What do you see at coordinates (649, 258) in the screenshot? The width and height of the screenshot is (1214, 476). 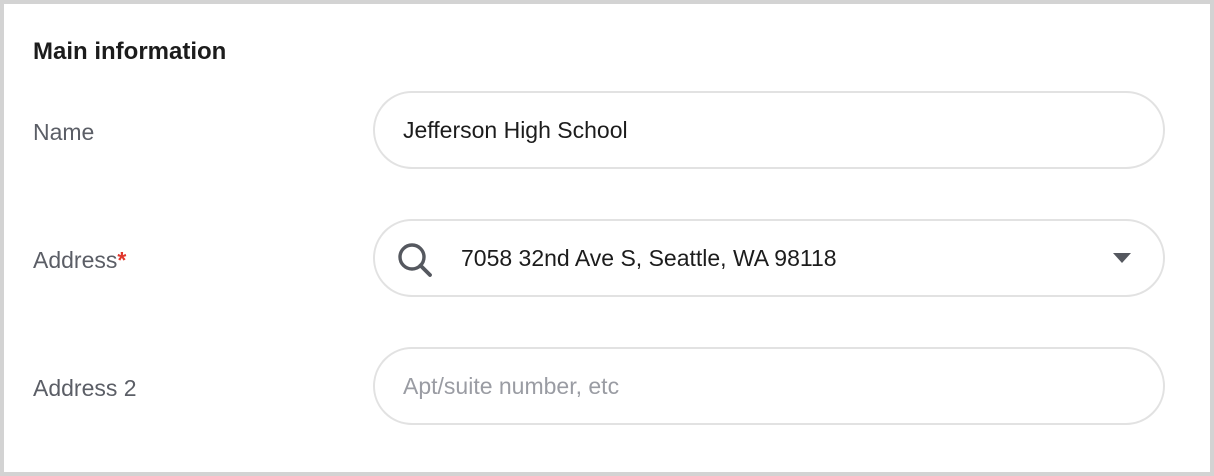 I see `address-input-value: 7058 32nd Ave S, Seattle, WA 98118` at bounding box center [649, 258].